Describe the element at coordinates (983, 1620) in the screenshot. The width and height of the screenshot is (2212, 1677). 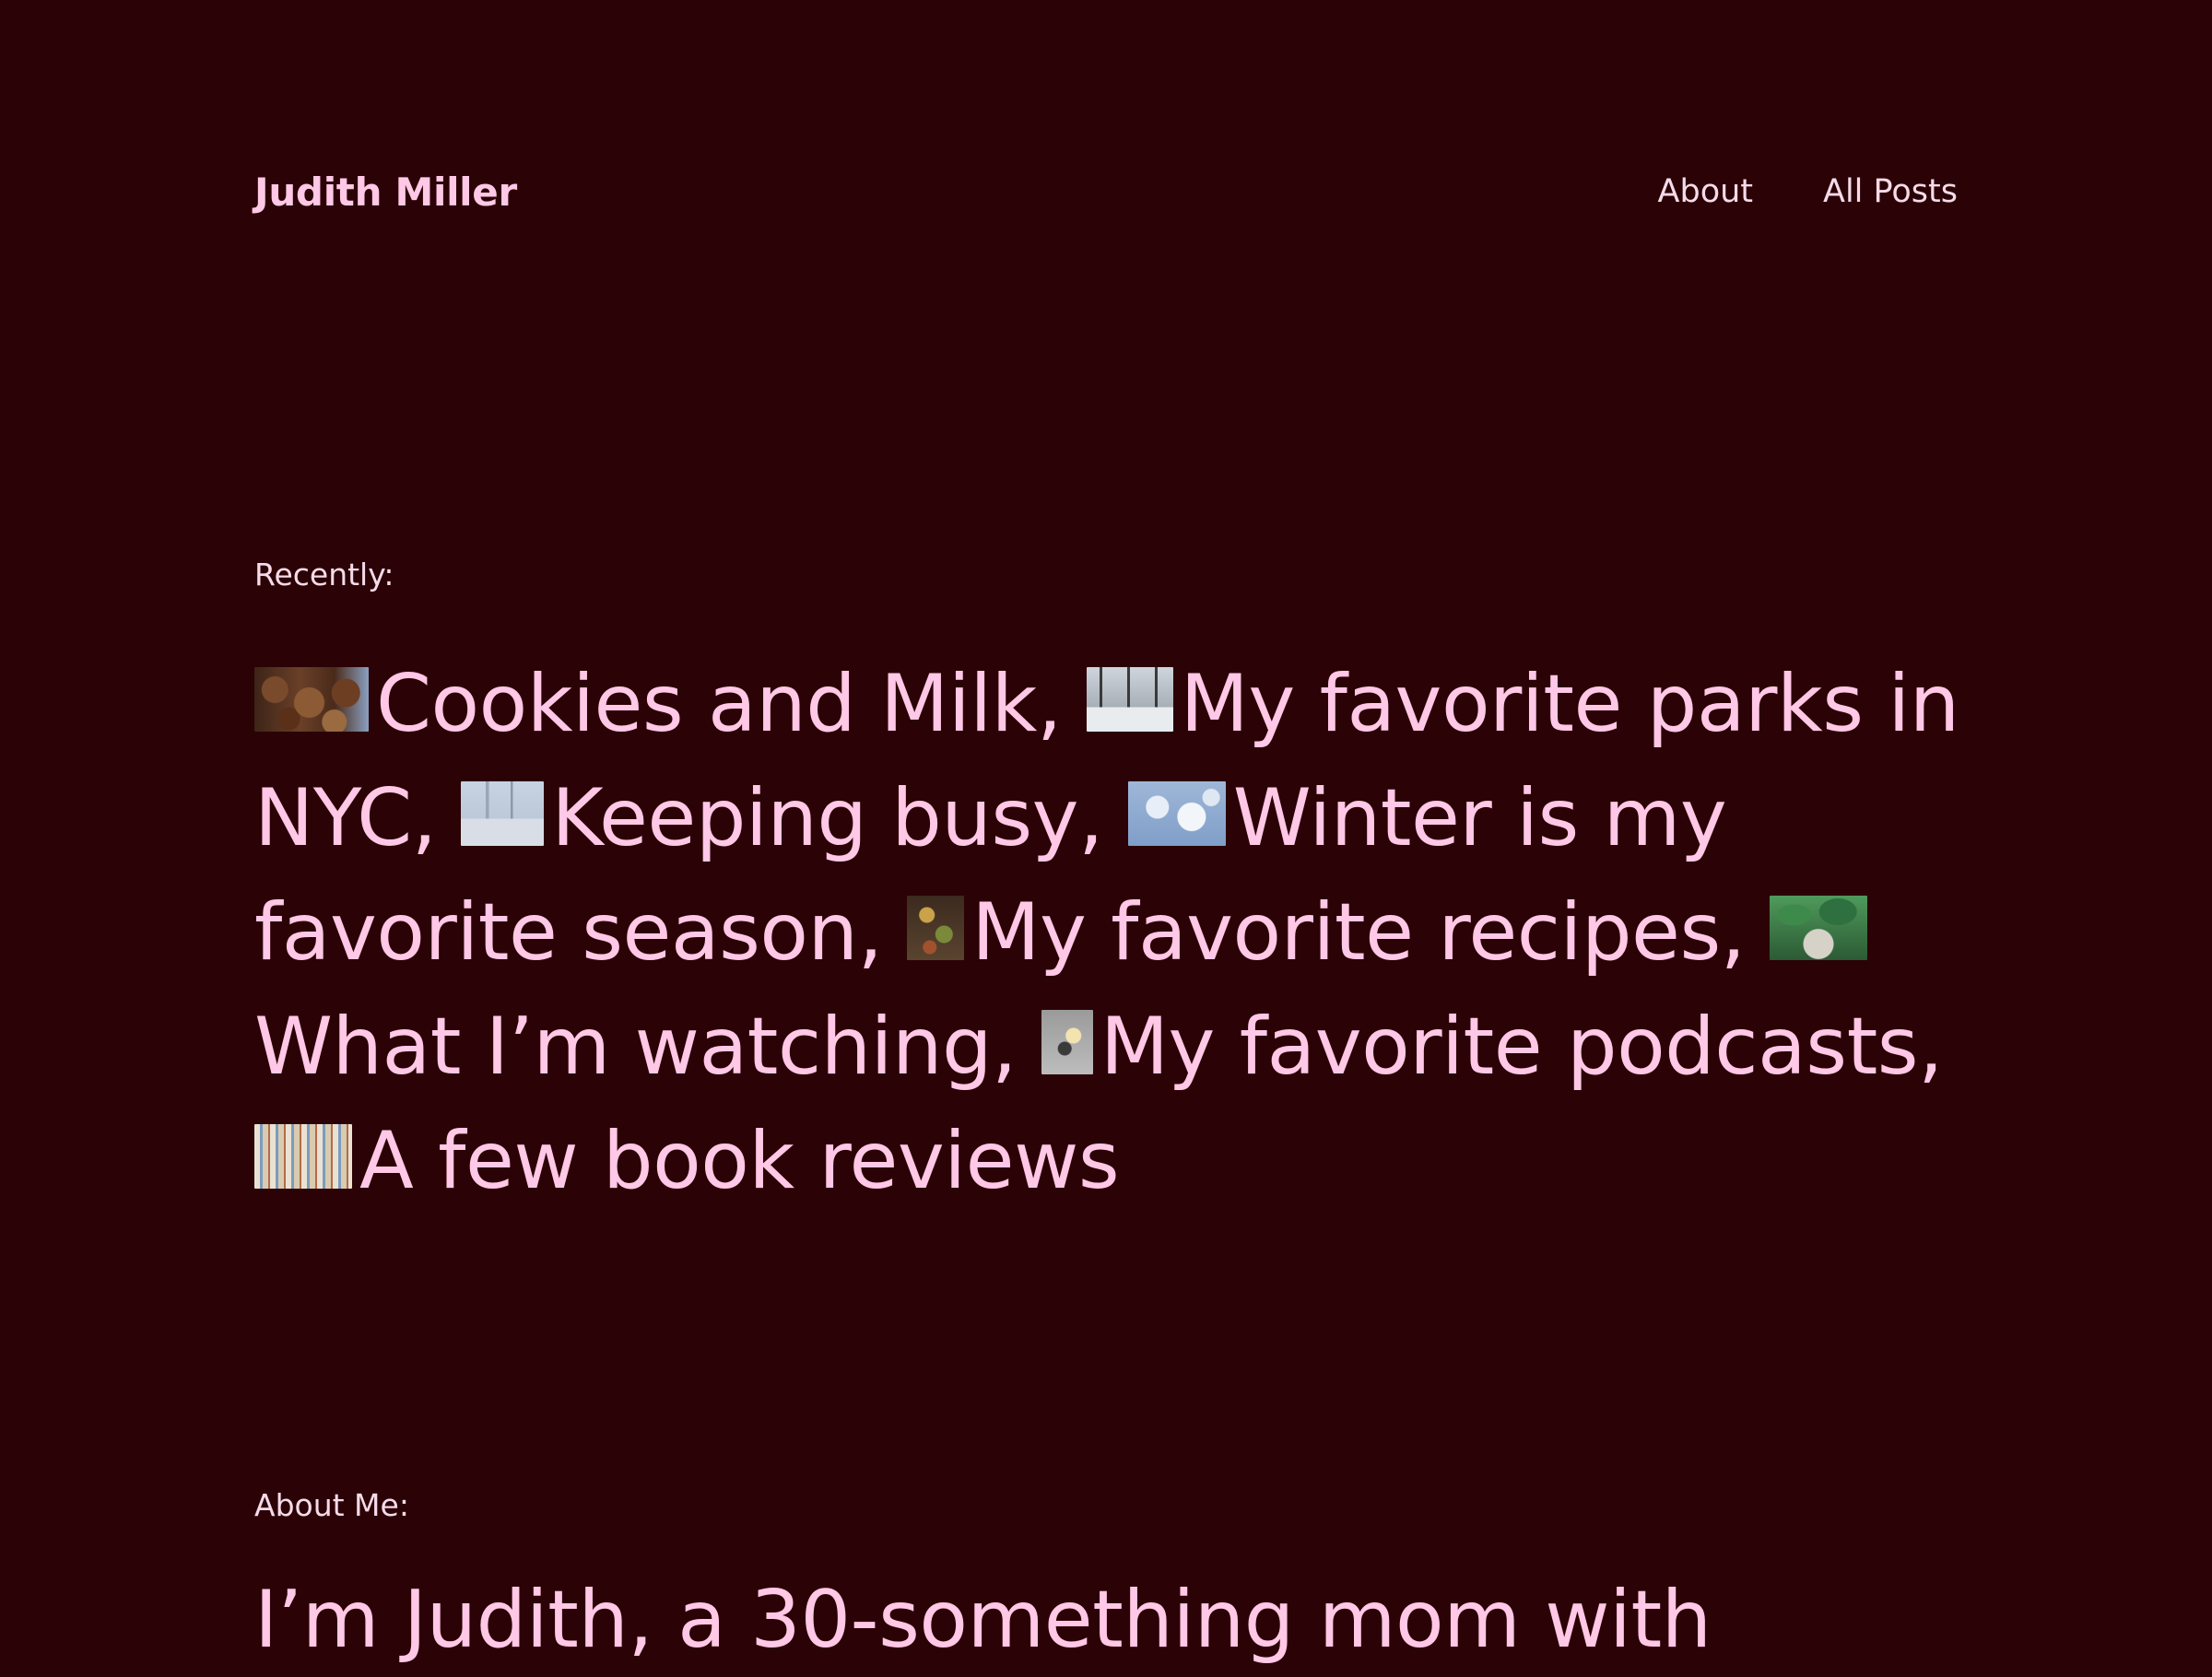
I see `about-me-text: I’m Judith, a 30-something mom with` at that location.